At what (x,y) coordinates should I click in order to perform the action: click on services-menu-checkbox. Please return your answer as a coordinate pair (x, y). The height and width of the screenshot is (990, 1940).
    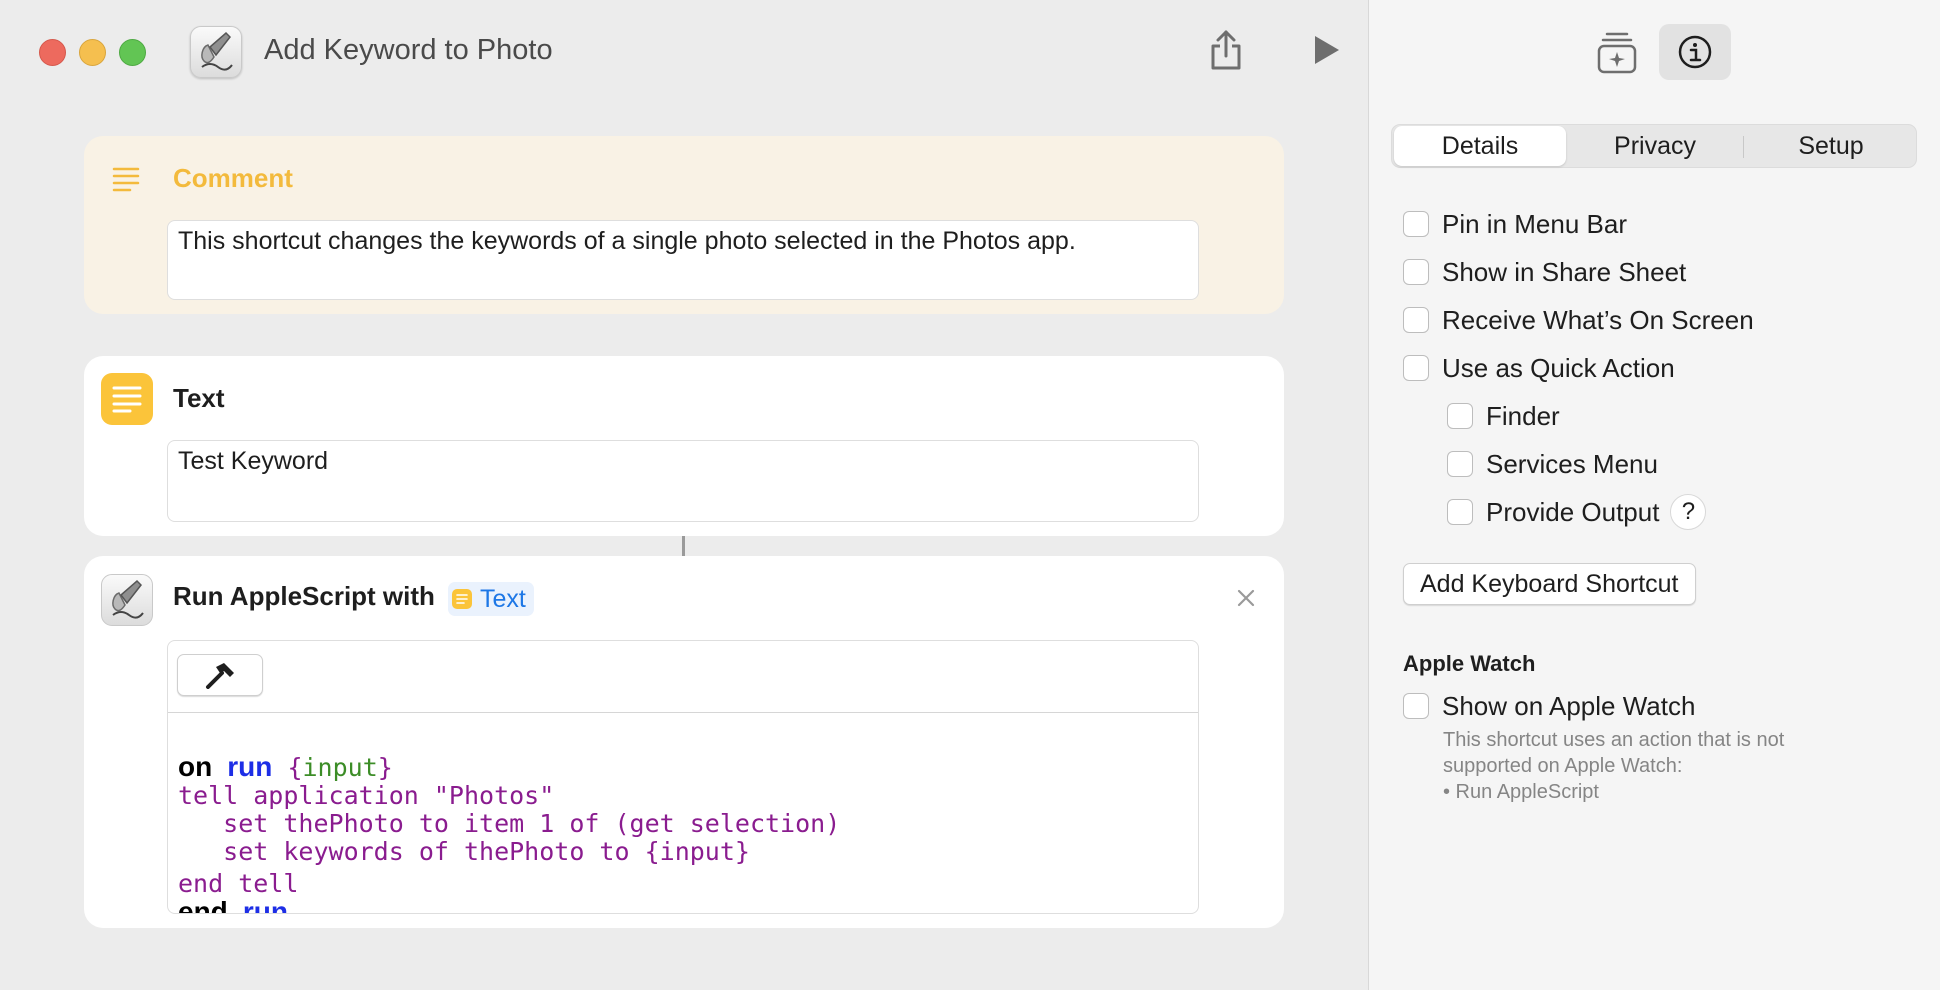
    Looking at the image, I should click on (1460, 464).